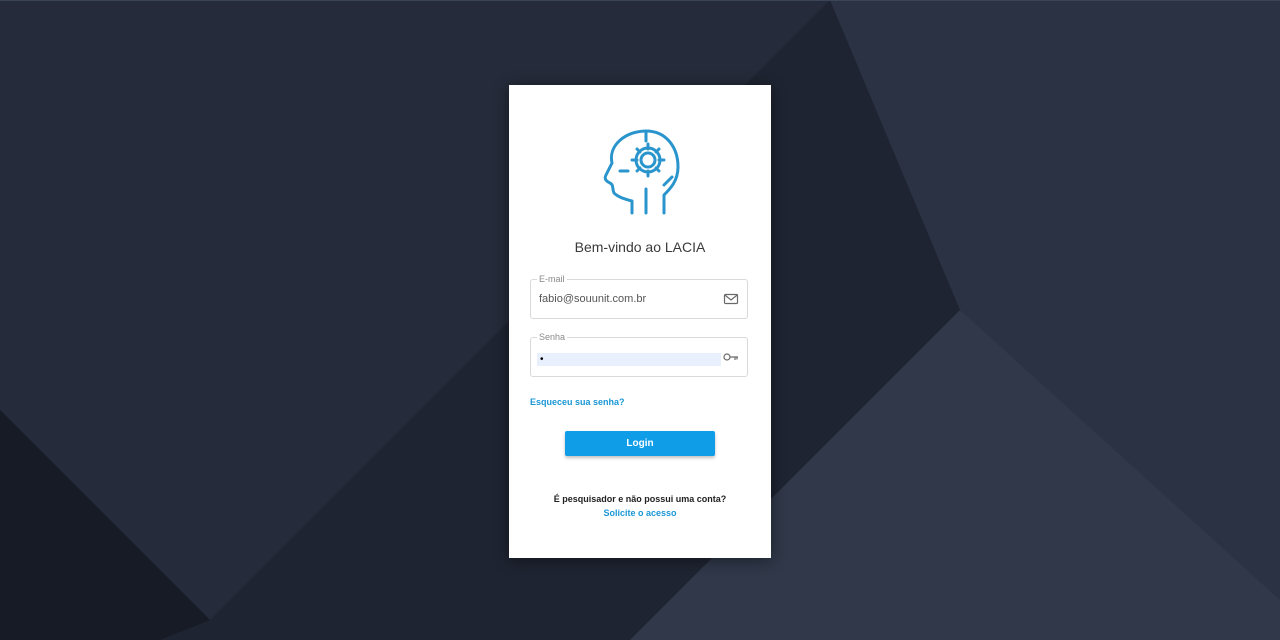  I want to click on brain-gear-head-icon, so click(641, 172).